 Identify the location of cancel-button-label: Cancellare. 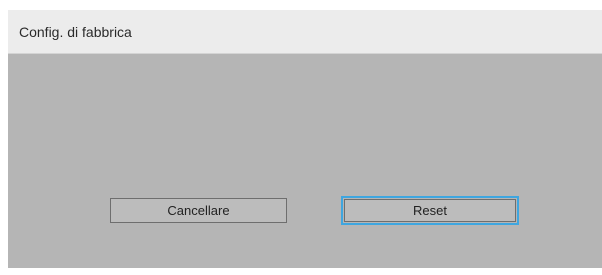
(198, 210).